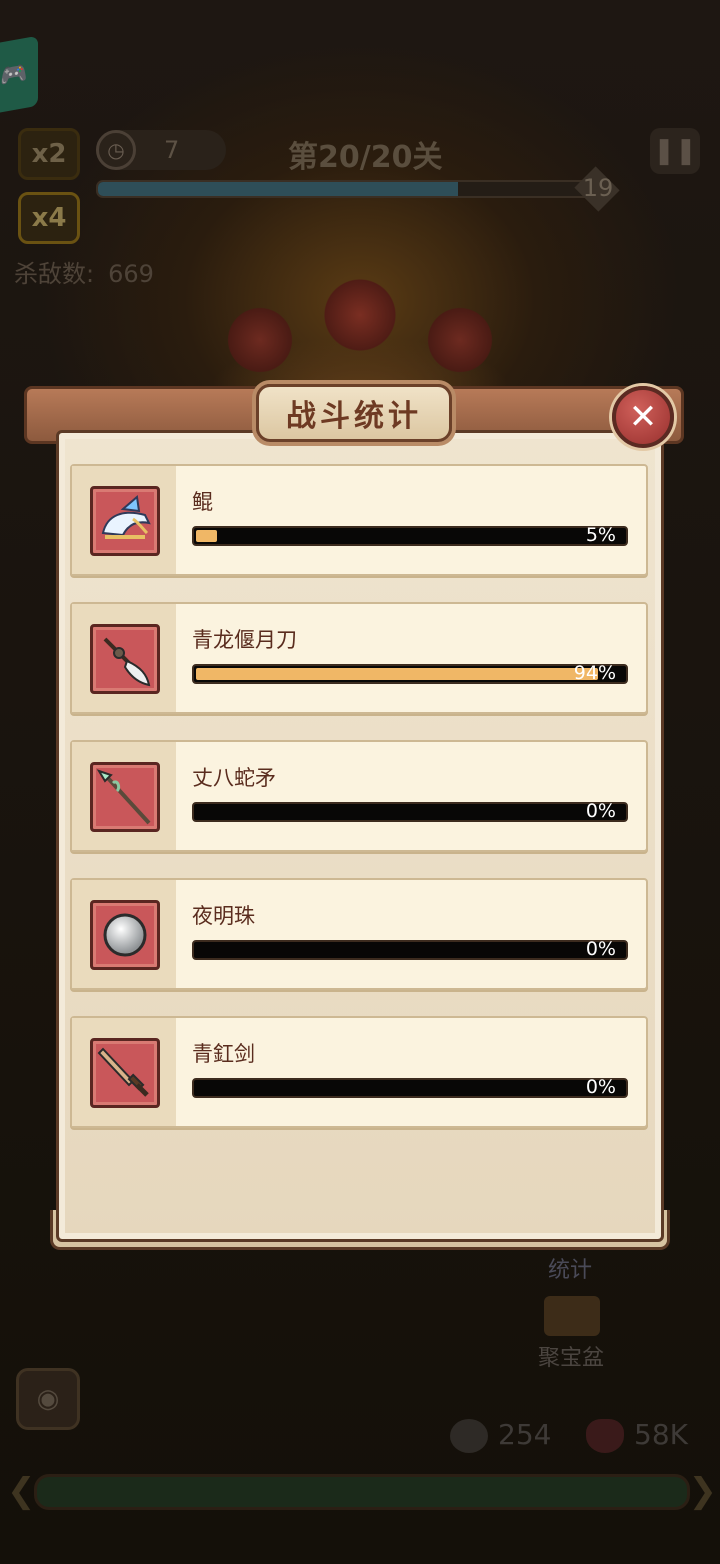  I want to click on sword-icon, so click(125, 1073).